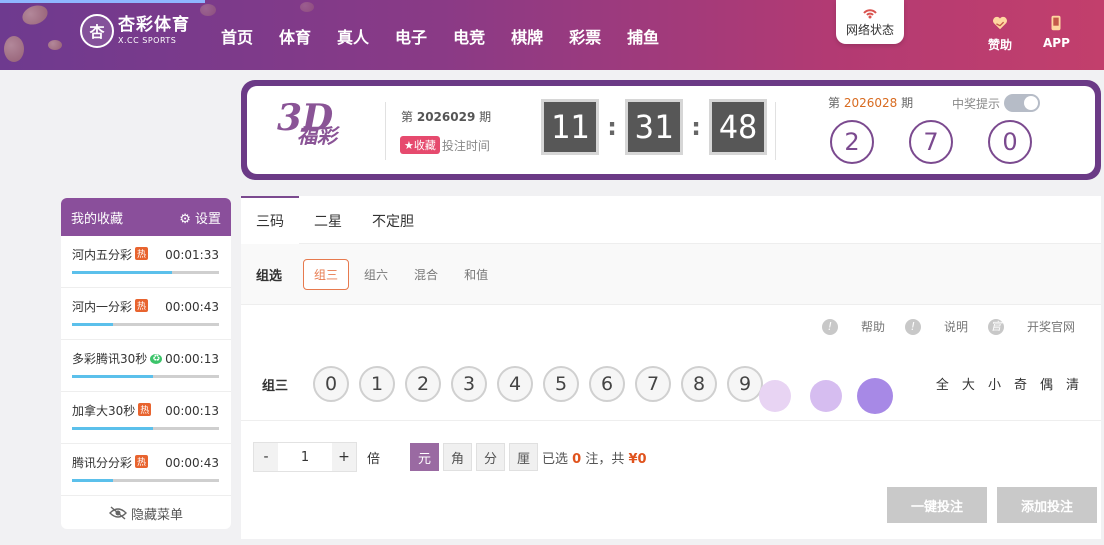 The height and width of the screenshot is (545, 1104). I want to click on help-link: ! 帮助, so click(853, 326).